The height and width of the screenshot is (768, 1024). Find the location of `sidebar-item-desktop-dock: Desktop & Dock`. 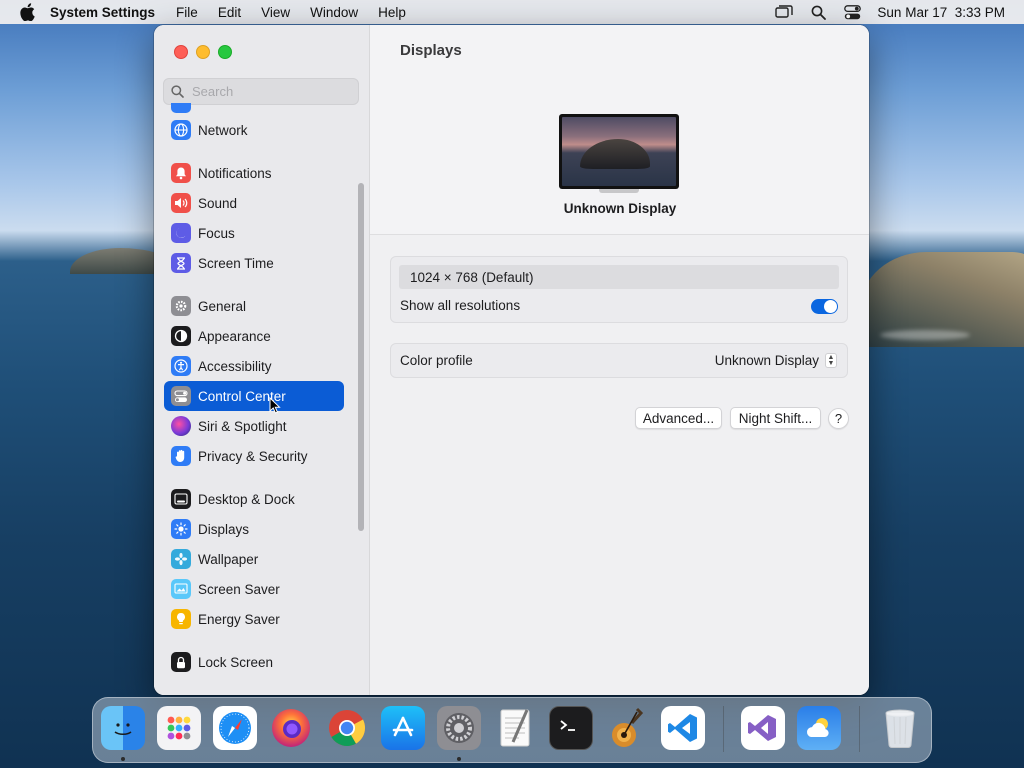

sidebar-item-desktop-dock: Desktop & Dock is located at coordinates (254, 499).